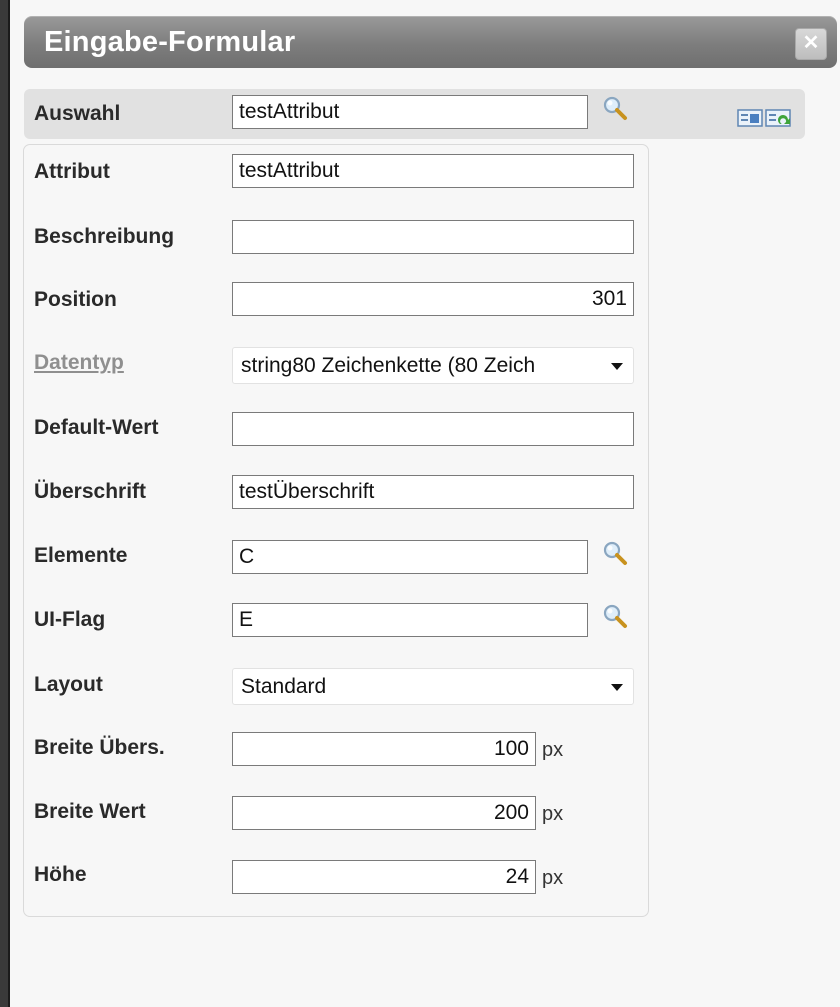  I want to click on beschreibung-input, so click(433, 237).